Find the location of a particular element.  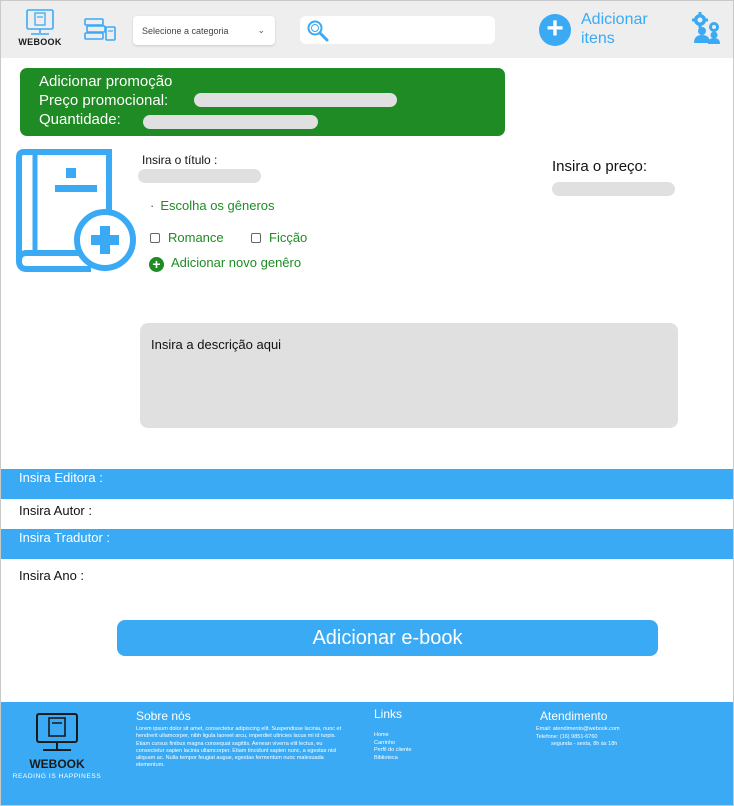

genres-heading: · Escolha os gêneros is located at coordinates (212, 205).